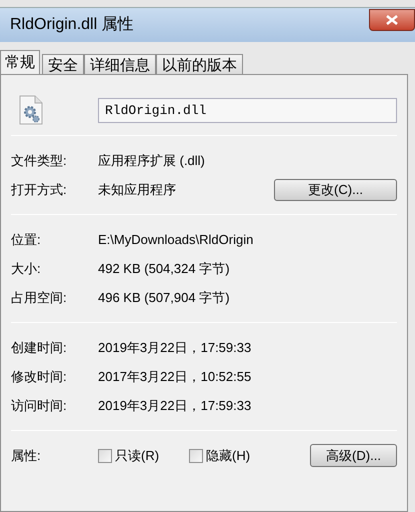  Describe the element at coordinates (26, 455) in the screenshot. I see `field-label: 属性:` at that location.